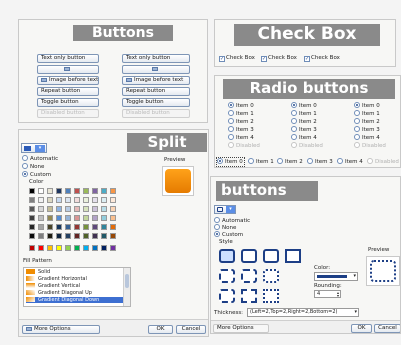  Describe the element at coordinates (322, 58) in the screenshot. I see `checkbox-3: ✓ Check Box` at that location.